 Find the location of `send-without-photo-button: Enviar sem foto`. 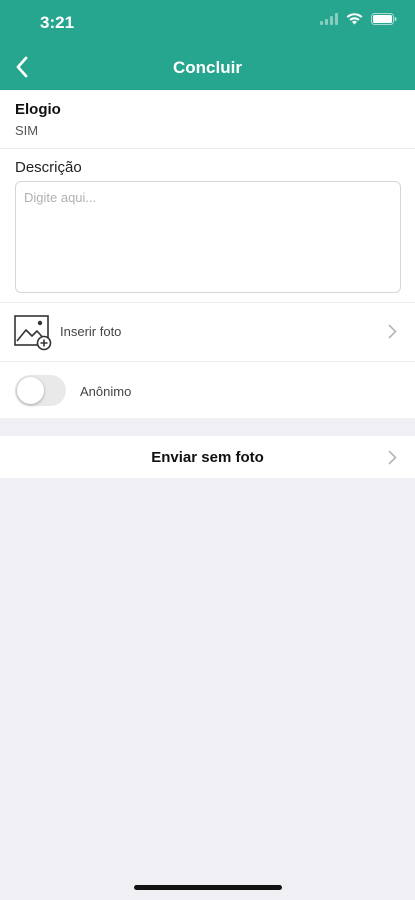

send-without-photo-button: Enviar sem foto is located at coordinates (207, 457).